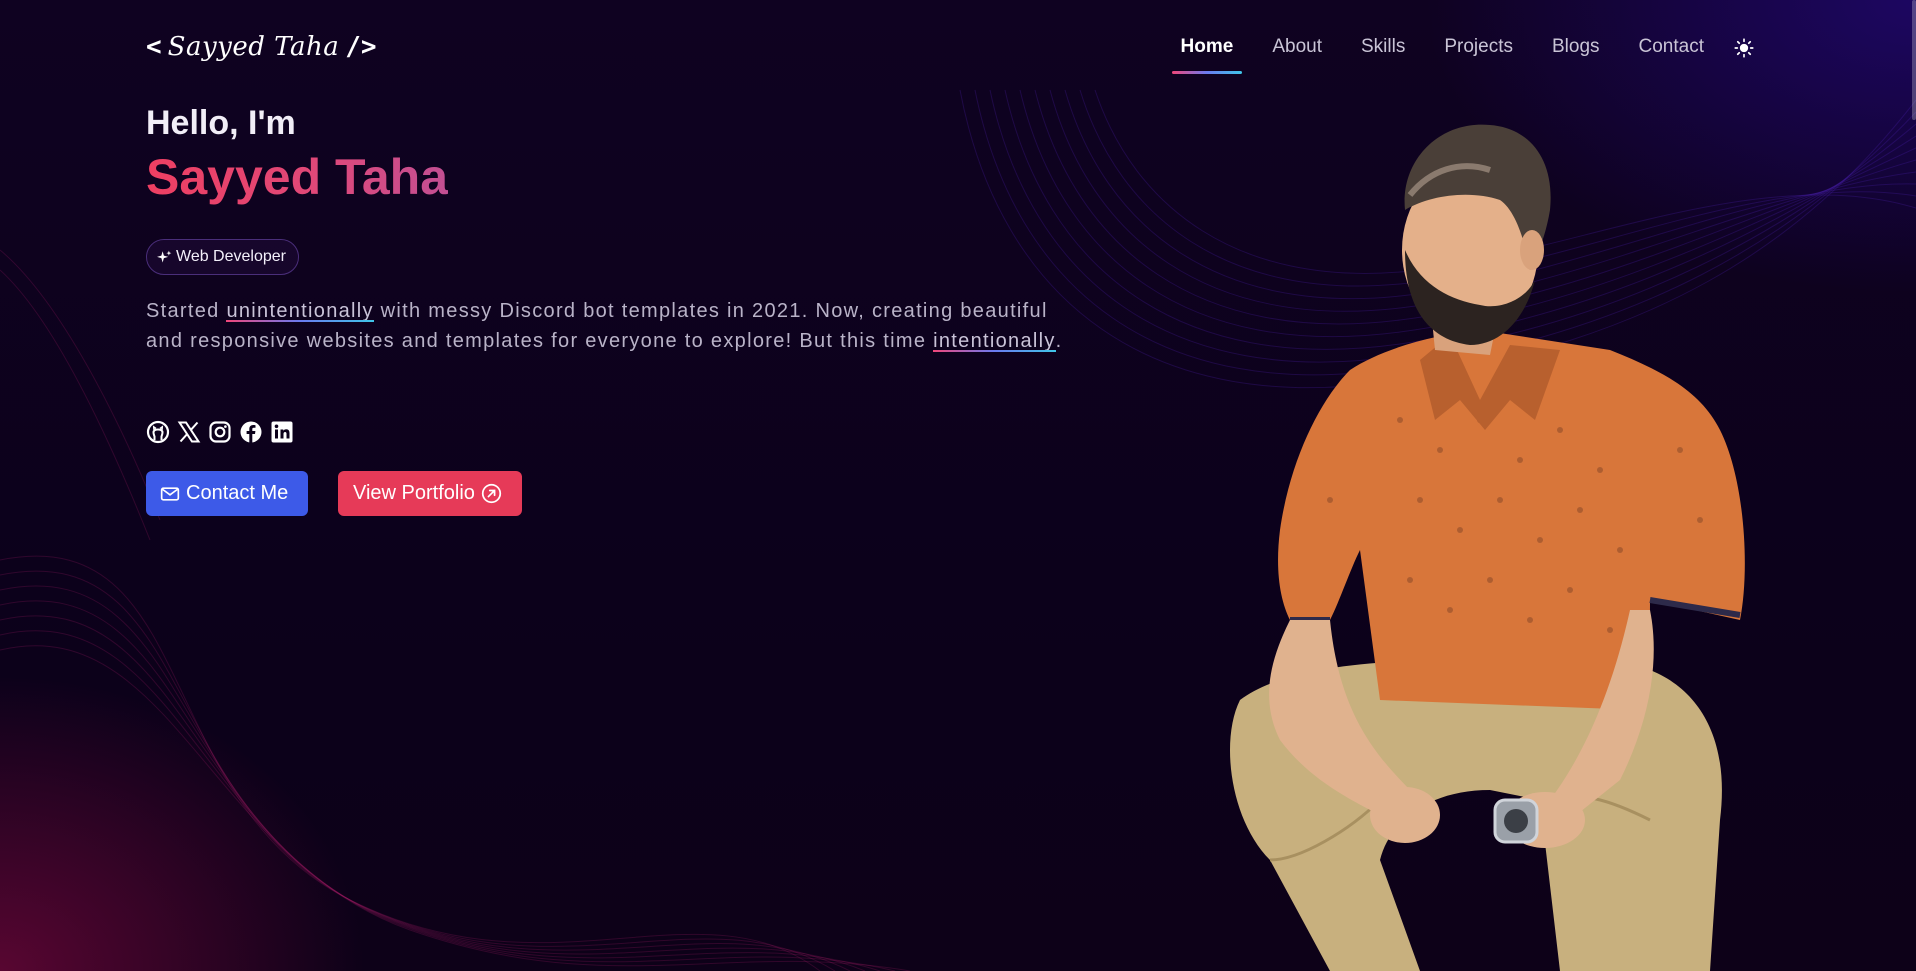  Describe the element at coordinates (221, 123) in the screenshot. I see `hero-greeting: Hello, I'm` at that location.